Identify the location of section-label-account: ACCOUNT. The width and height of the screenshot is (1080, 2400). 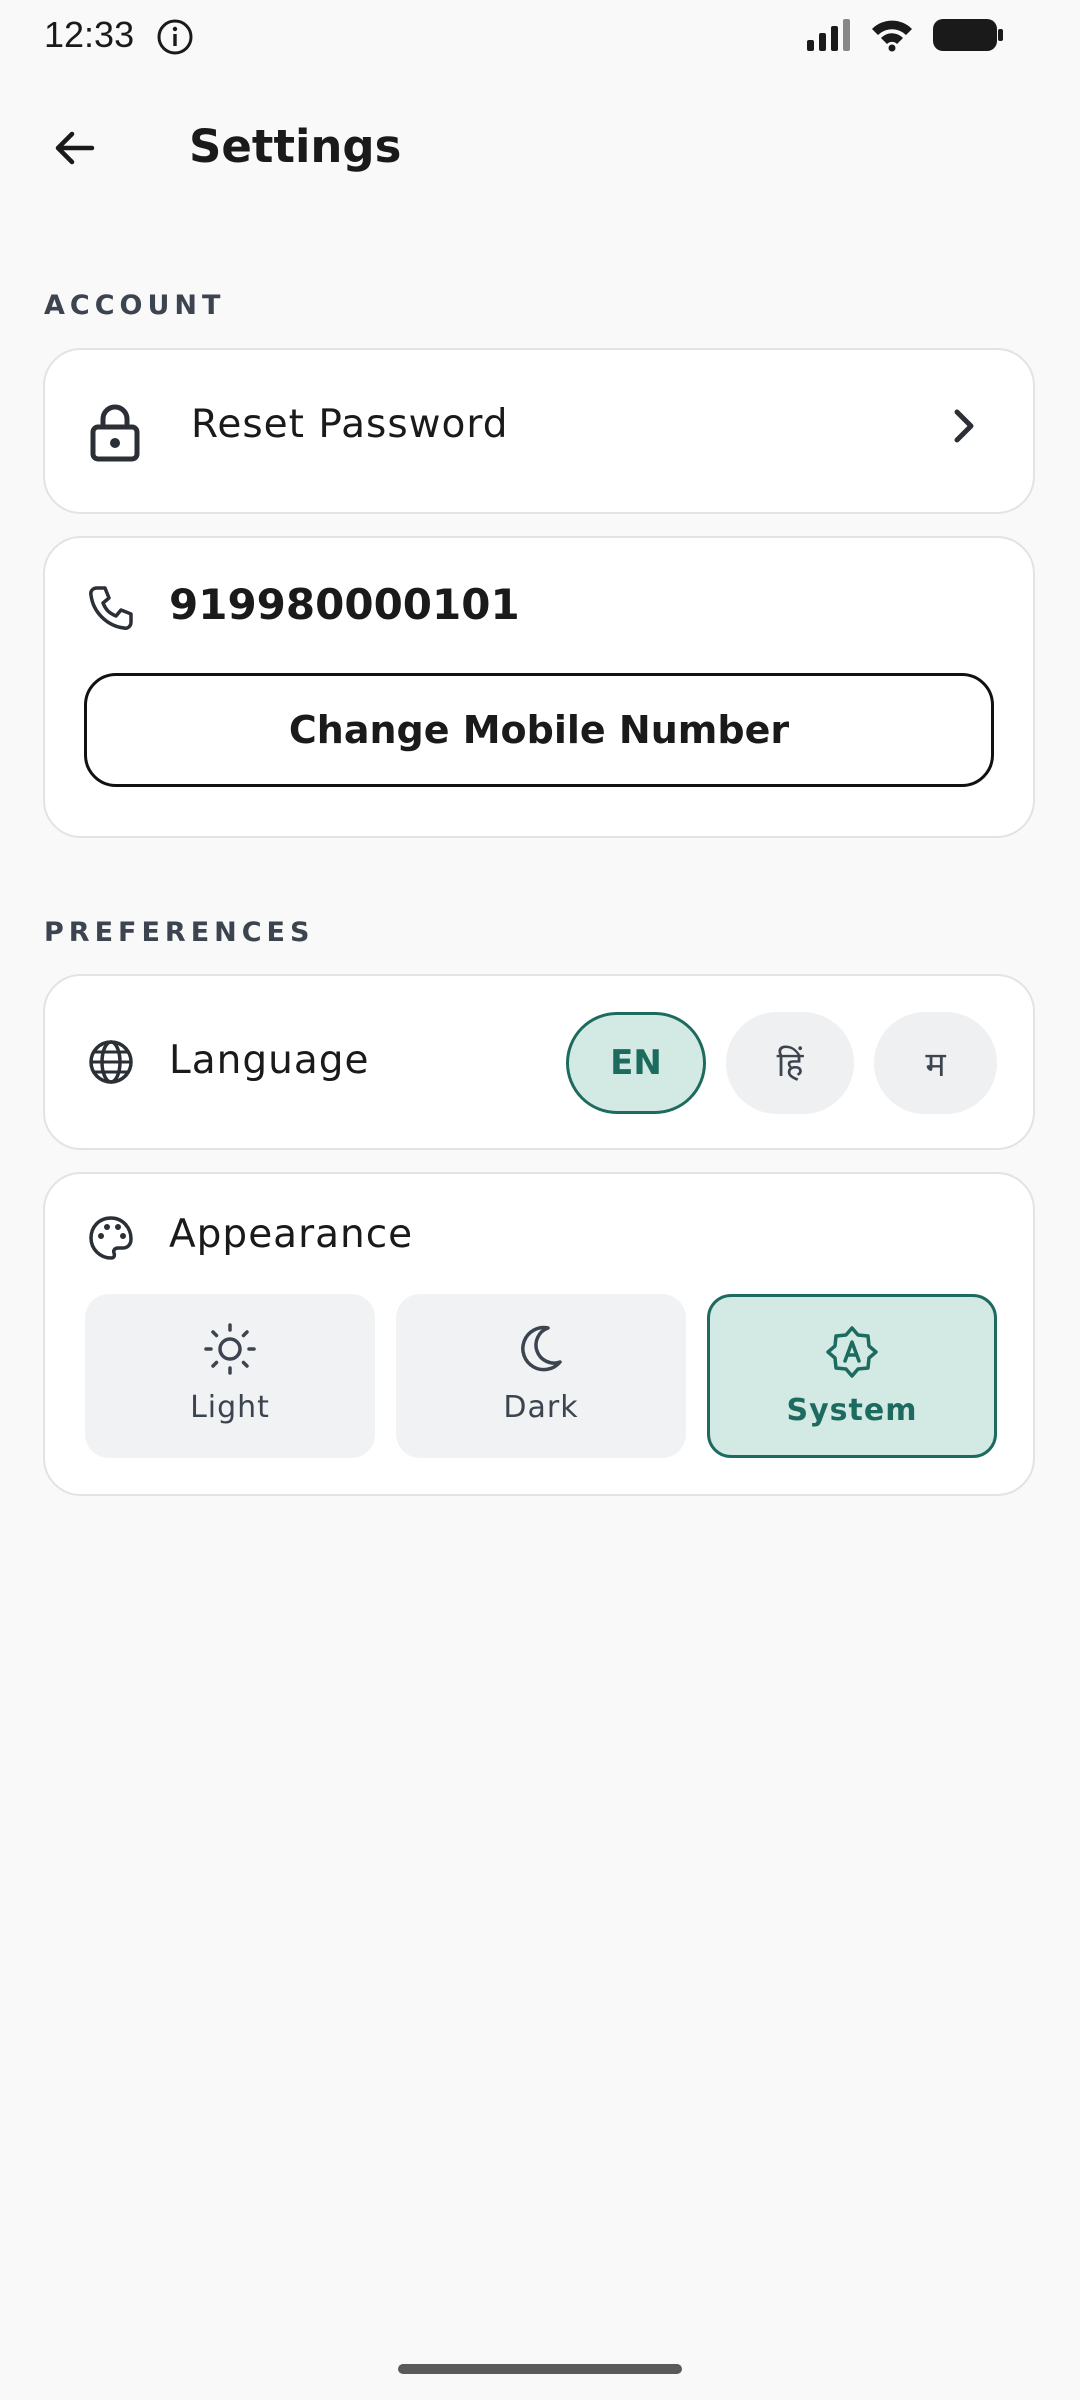
(135, 305).